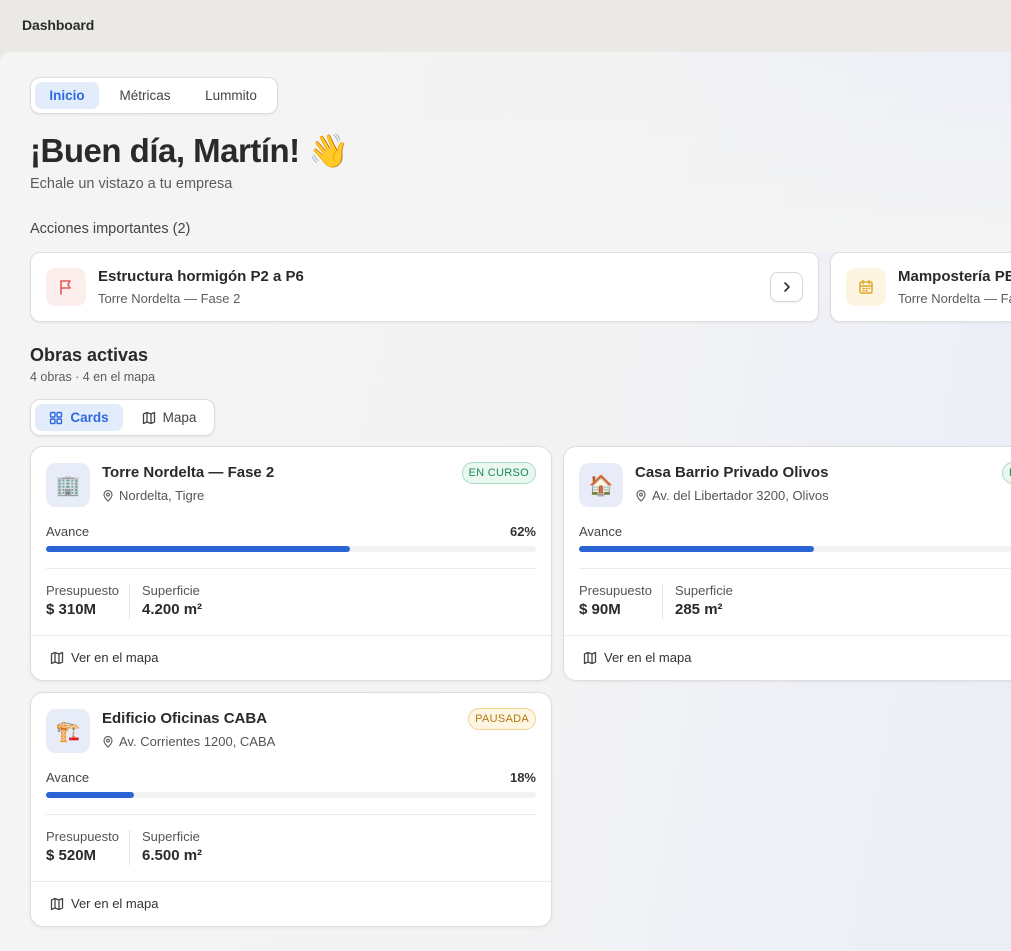 Image resolution: width=1011 pixels, height=951 pixels. Describe the element at coordinates (145, 95) in the screenshot. I see `tab-metricas: Métricas` at that location.